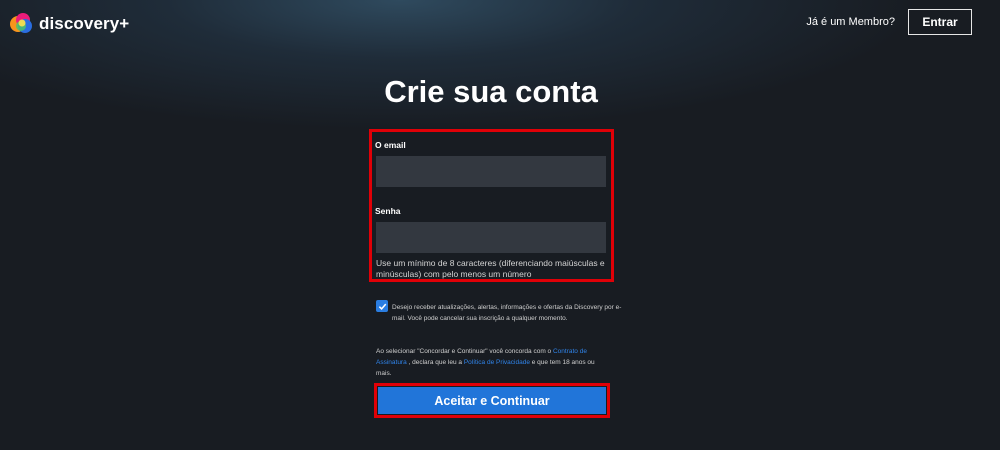  What do you see at coordinates (497, 362) in the screenshot?
I see `privacy-policy-link: Política de Privacidade` at bounding box center [497, 362].